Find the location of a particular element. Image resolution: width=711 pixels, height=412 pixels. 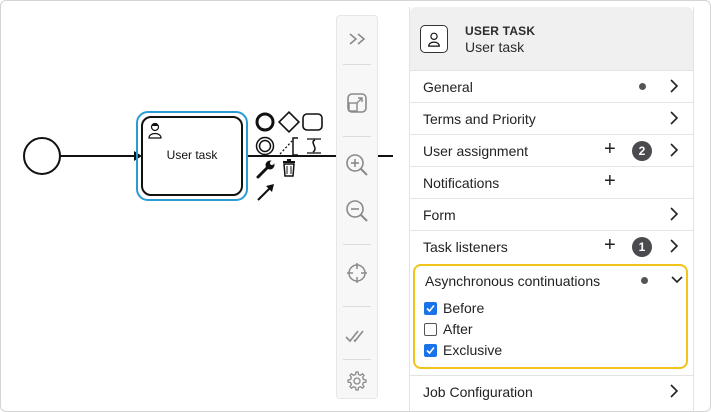

group-terms-priority: Terms and Priority is located at coordinates (551, 118).